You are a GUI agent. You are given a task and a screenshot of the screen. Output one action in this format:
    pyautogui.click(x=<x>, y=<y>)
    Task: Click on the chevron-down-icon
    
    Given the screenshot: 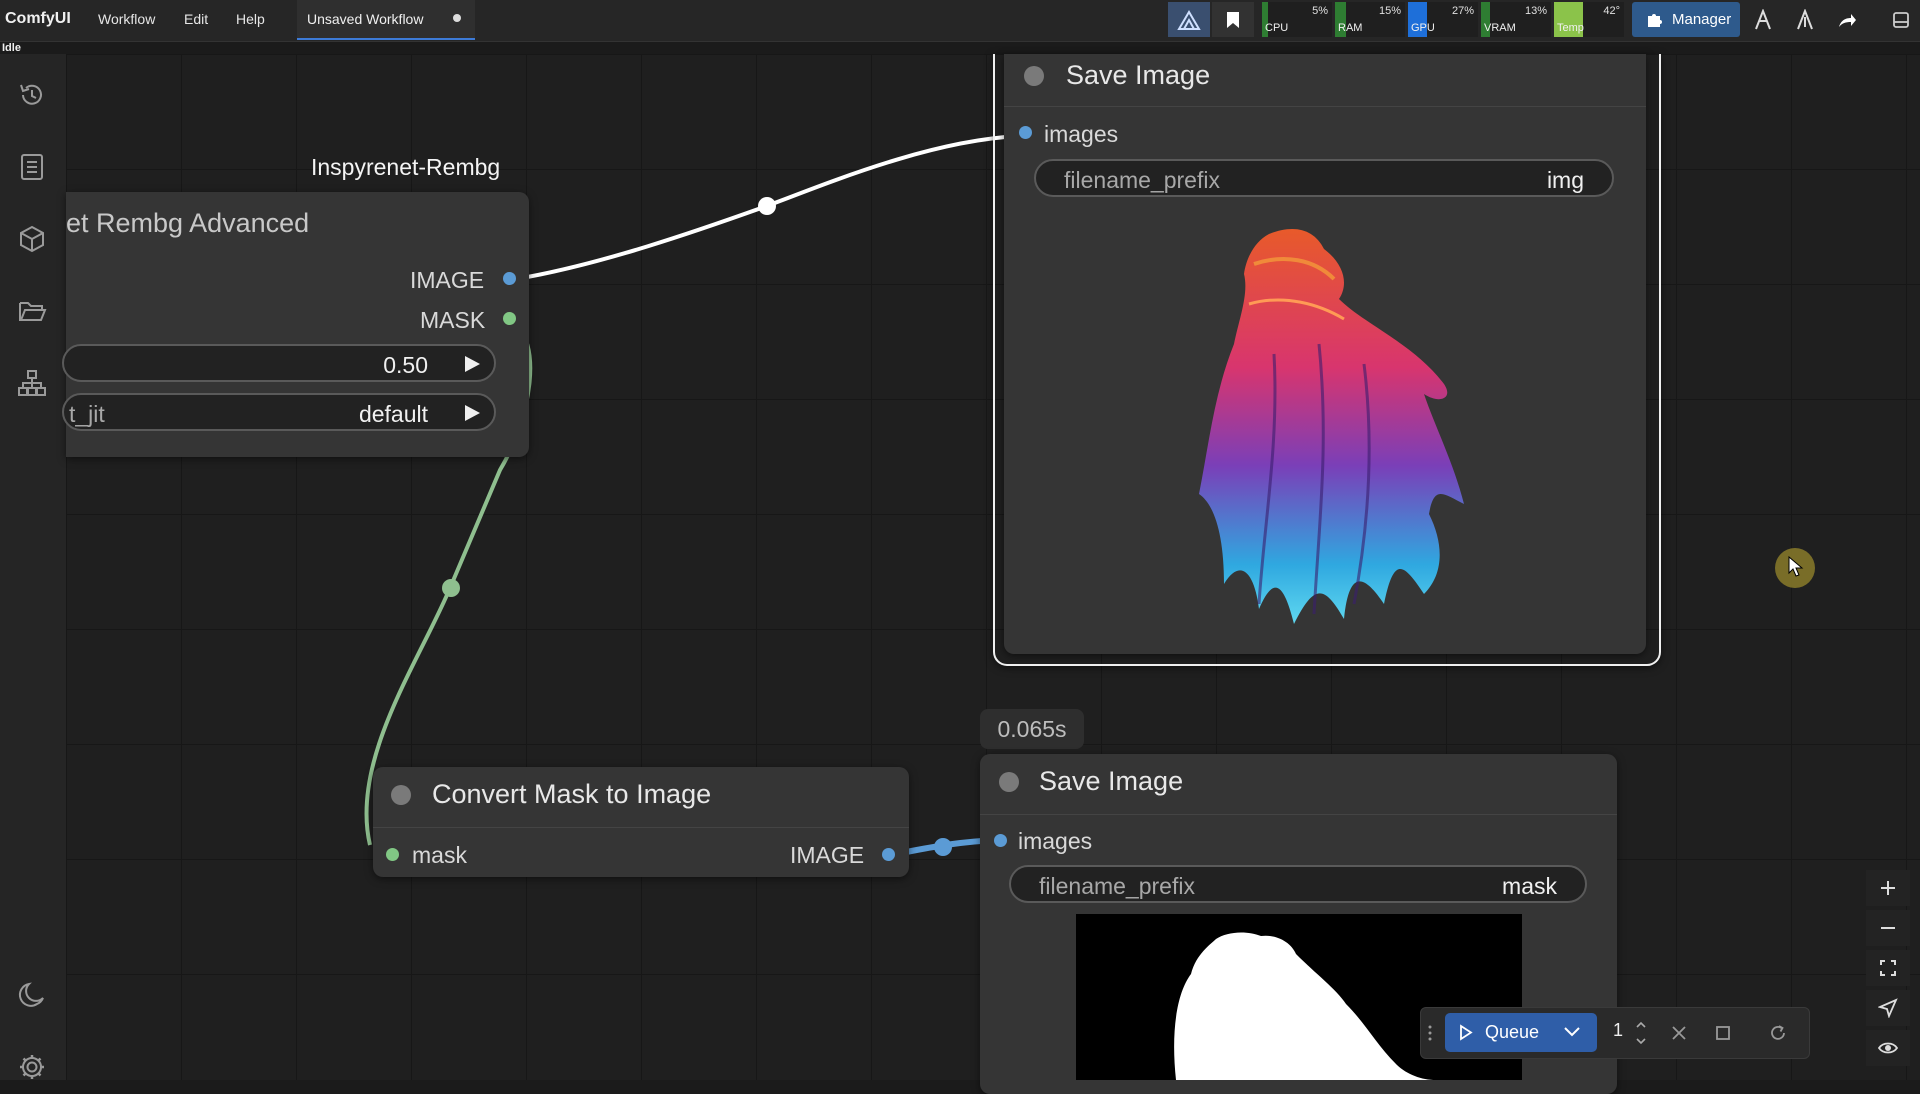 What is the action you would take?
    pyautogui.click(x=1572, y=1032)
    